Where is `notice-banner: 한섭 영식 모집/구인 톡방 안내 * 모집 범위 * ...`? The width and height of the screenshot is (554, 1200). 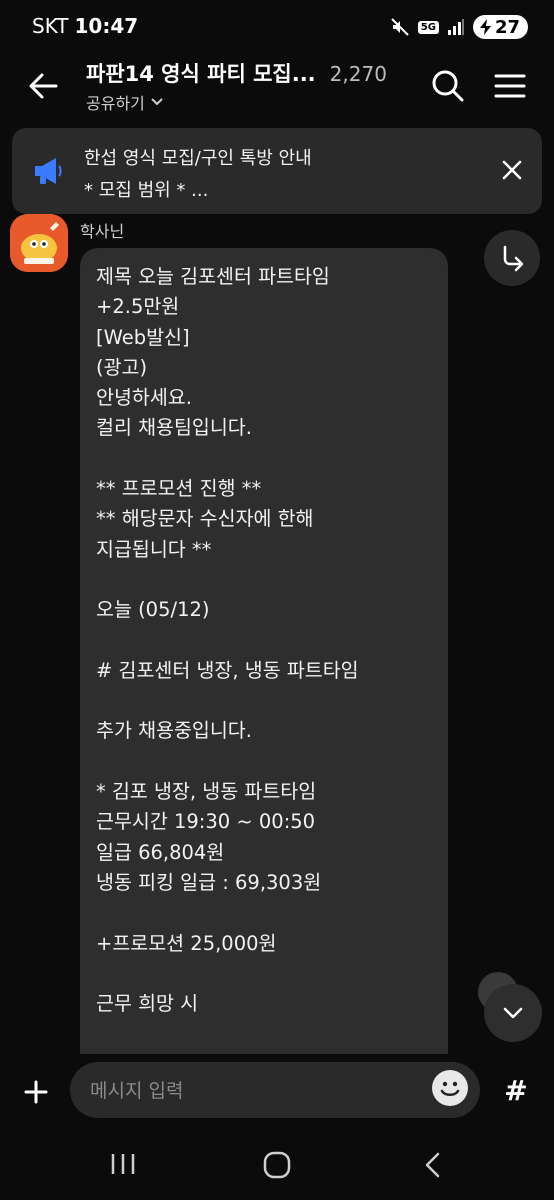
notice-banner: 한섭 영식 모집/구인 톡방 안내 * 모집 범위 * ... is located at coordinates (277, 171).